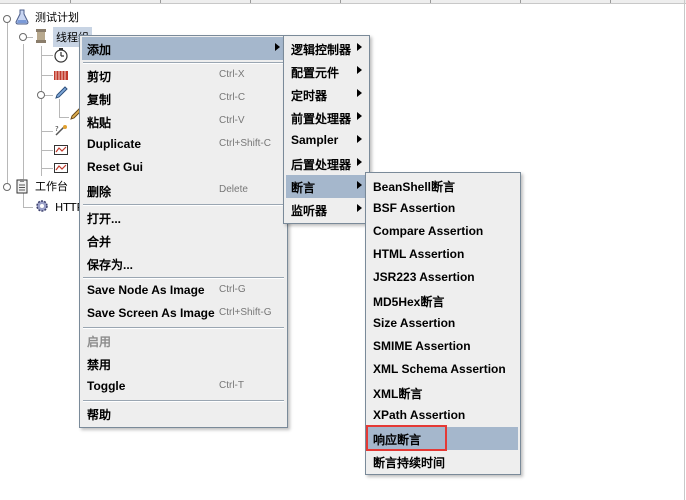 Image resolution: width=686 pixels, height=500 pixels. Describe the element at coordinates (326, 186) in the screenshot. I see `menu-item-assertion: 断言` at that location.